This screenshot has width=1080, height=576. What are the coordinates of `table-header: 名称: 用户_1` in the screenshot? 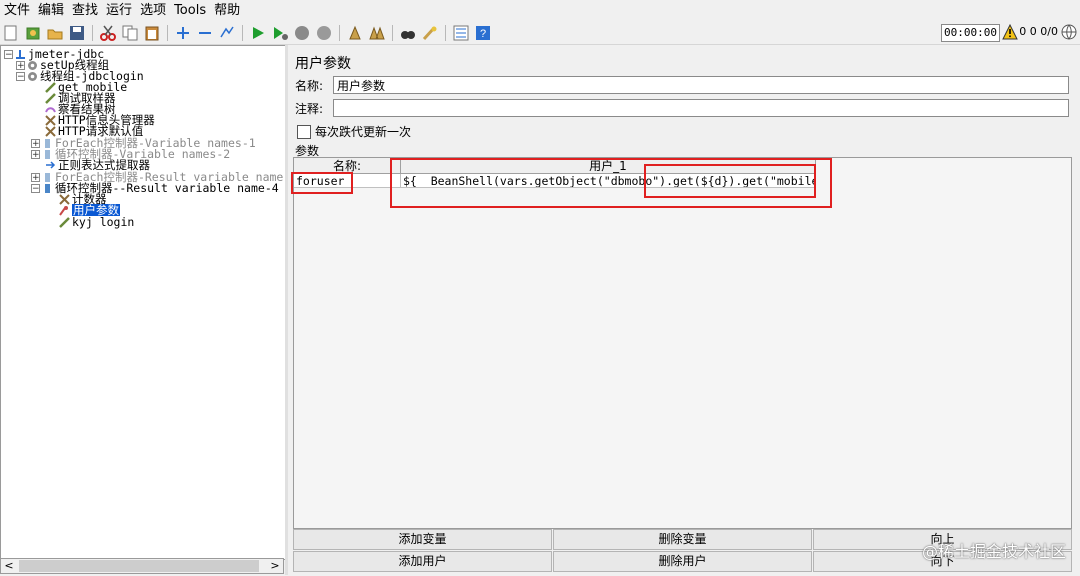 It's located at (555, 166).